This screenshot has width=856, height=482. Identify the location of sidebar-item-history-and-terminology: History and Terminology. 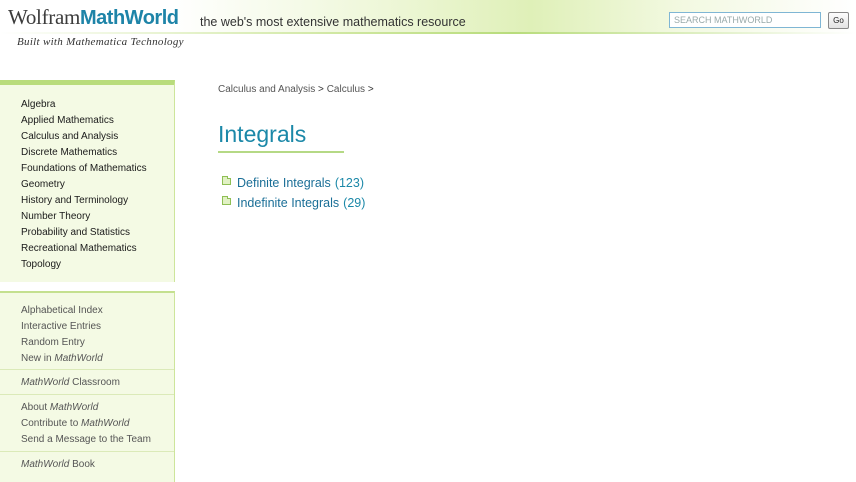
(87, 201).